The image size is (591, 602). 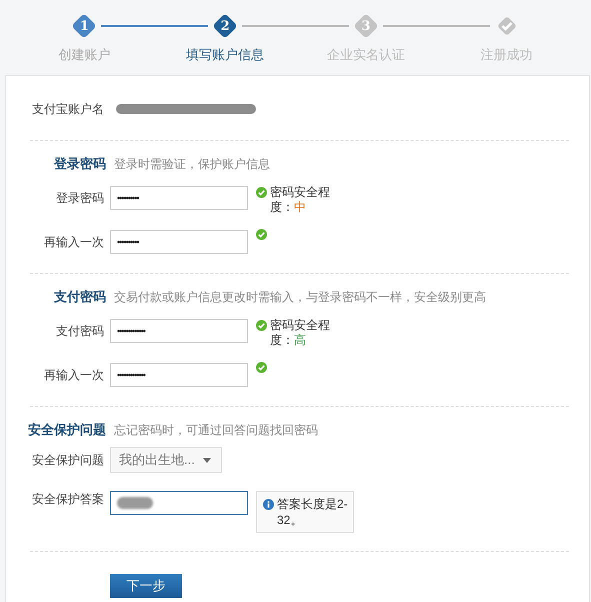 What do you see at coordinates (67, 429) in the screenshot?
I see `section-title: 安全保护问题` at bounding box center [67, 429].